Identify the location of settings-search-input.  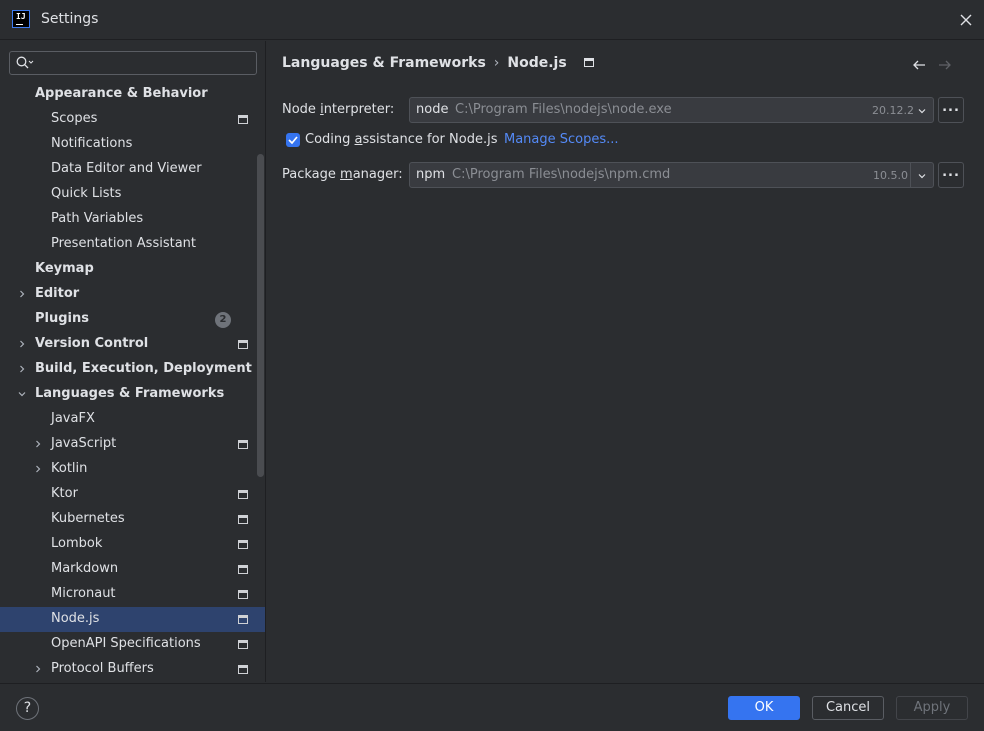
(133, 63).